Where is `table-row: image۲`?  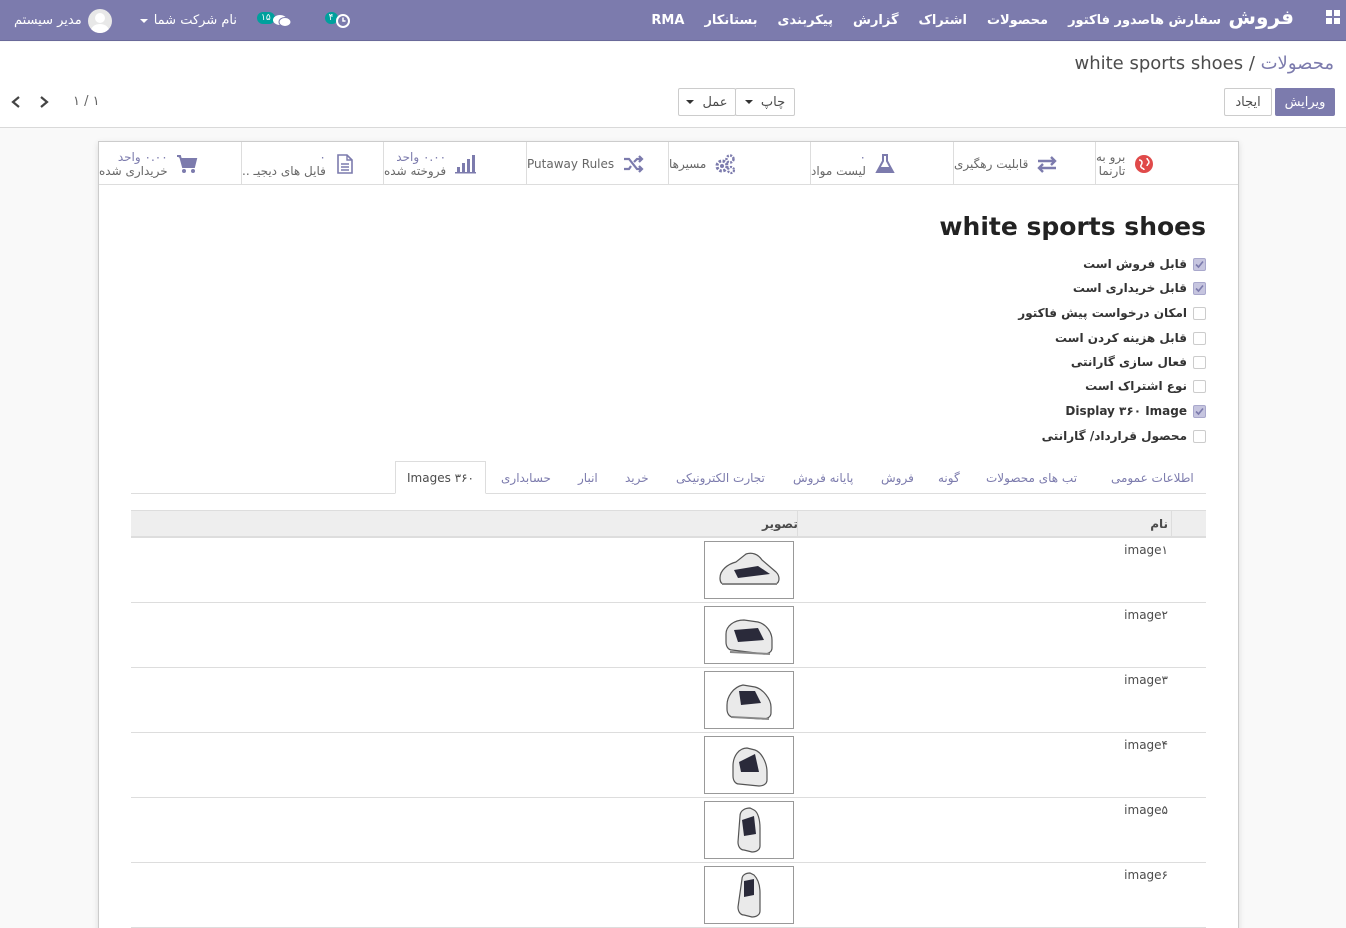
table-row: image۲ is located at coordinates (668, 635).